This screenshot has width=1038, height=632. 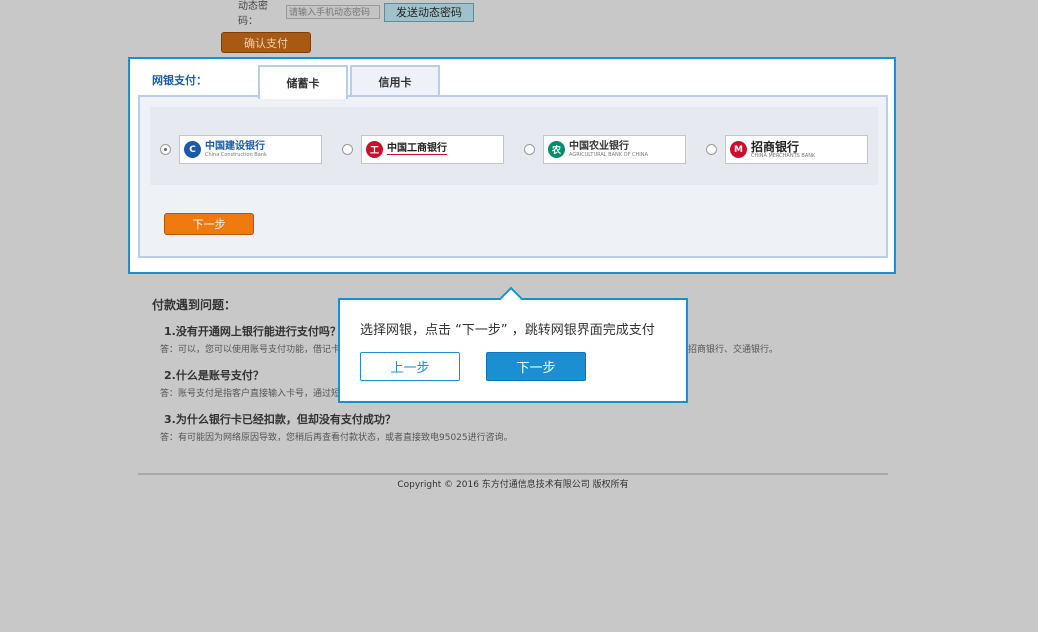 What do you see at coordinates (236, 154) in the screenshot?
I see `bank-en-ccb: China Construction Bank` at bounding box center [236, 154].